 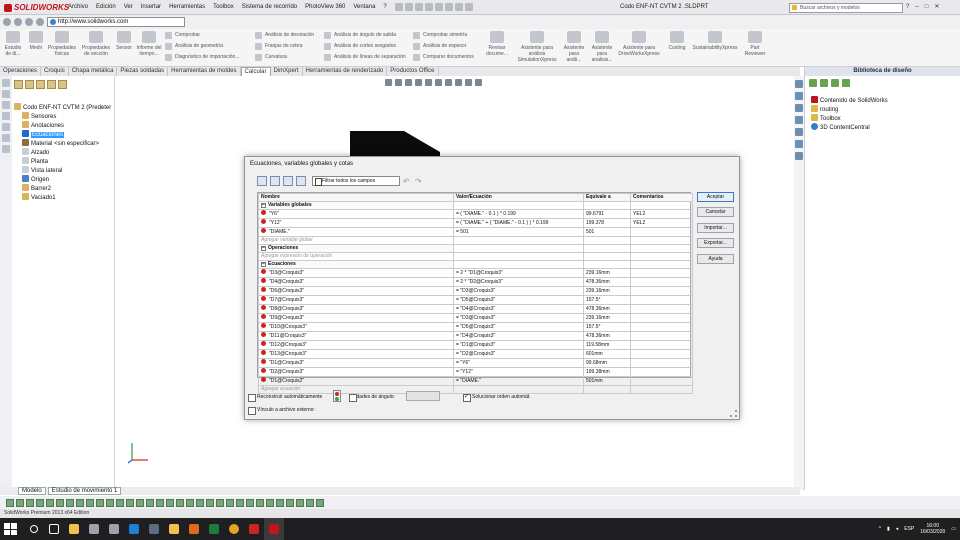 I want to click on table-row: "D2@Croquis3" = "Y12" 199.38mm, so click(x=475, y=372).